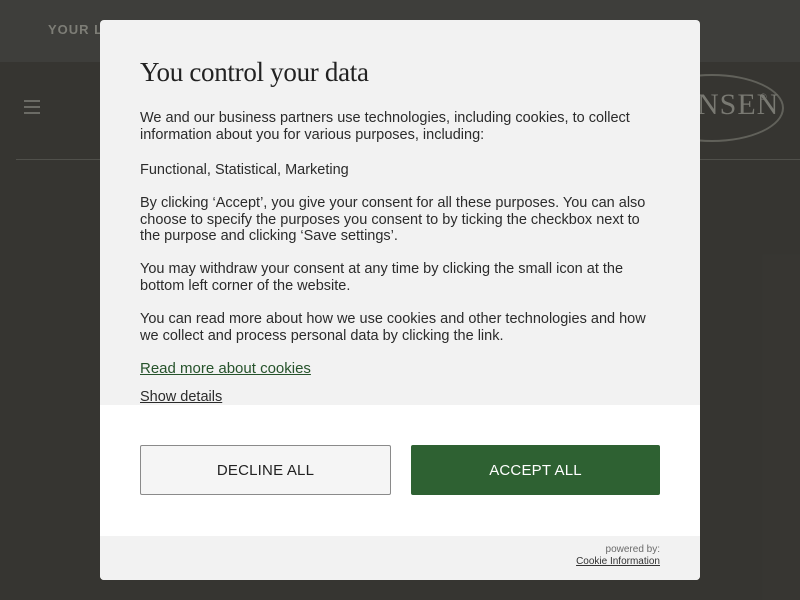 The height and width of the screenshot is (600, 800). I want to click on show-details-link: Show details, so click(181, 397).